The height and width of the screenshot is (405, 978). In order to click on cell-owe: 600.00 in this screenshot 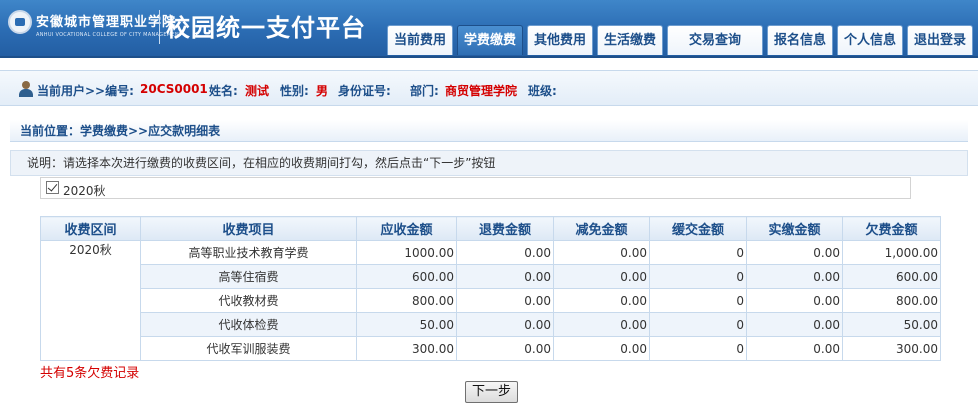, I will do `click(891, 276)`.